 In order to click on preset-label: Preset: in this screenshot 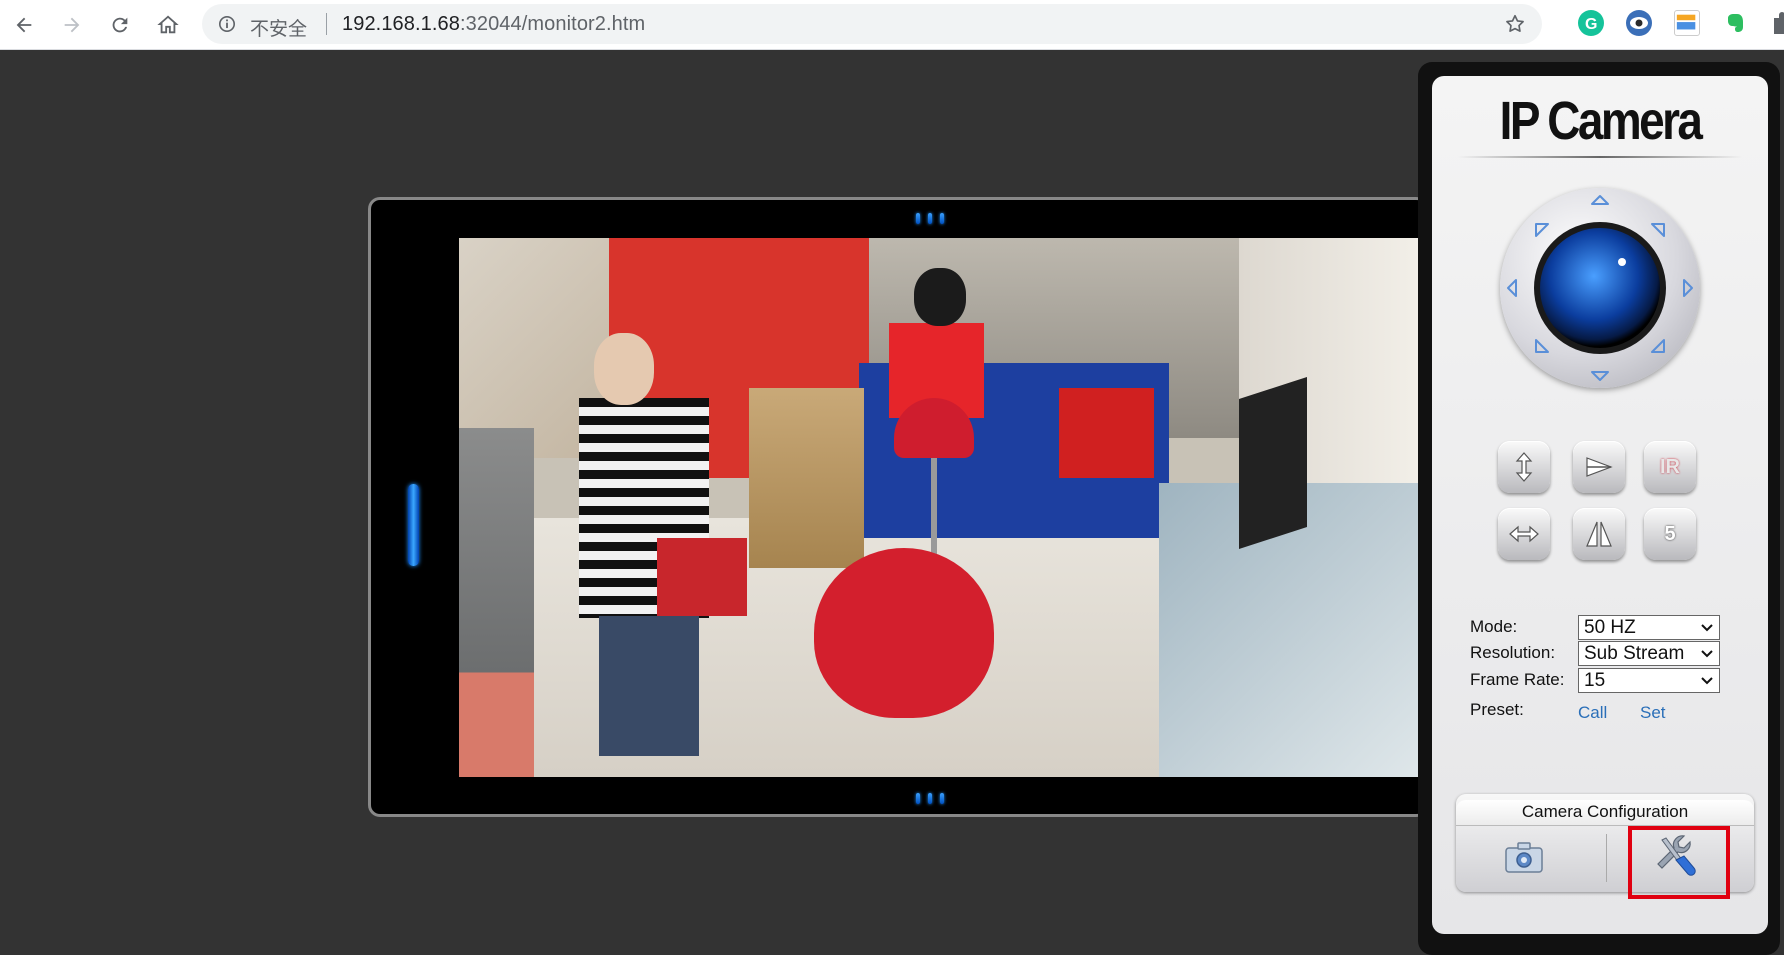, I will do `click(1497, 709)`.